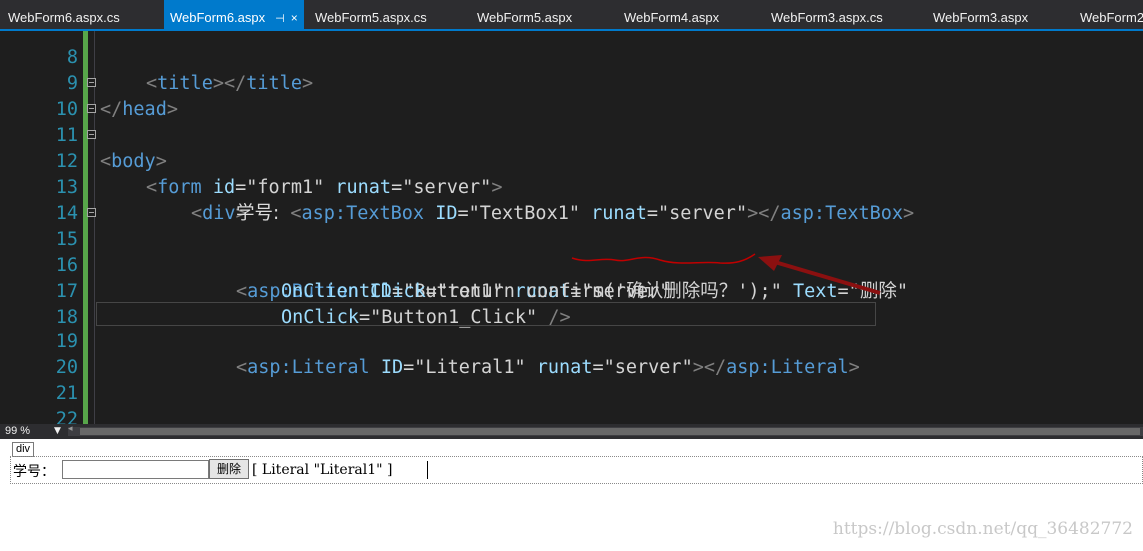 The height and width of the screenshot is (551, 1143). I want to click on chevron-down-icon: ▼, so click(57, 431).